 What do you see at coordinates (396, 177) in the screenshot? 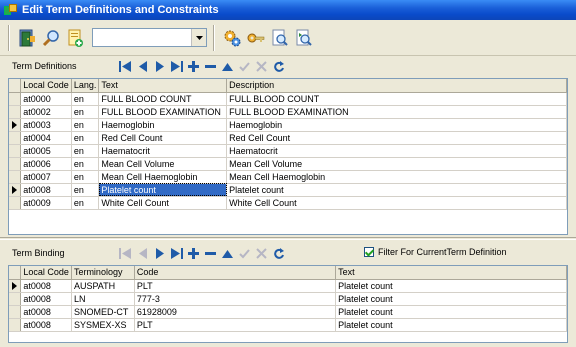
I see `cell-description: Mean Cell Haemoglobin` at bounding box center [396, 177].